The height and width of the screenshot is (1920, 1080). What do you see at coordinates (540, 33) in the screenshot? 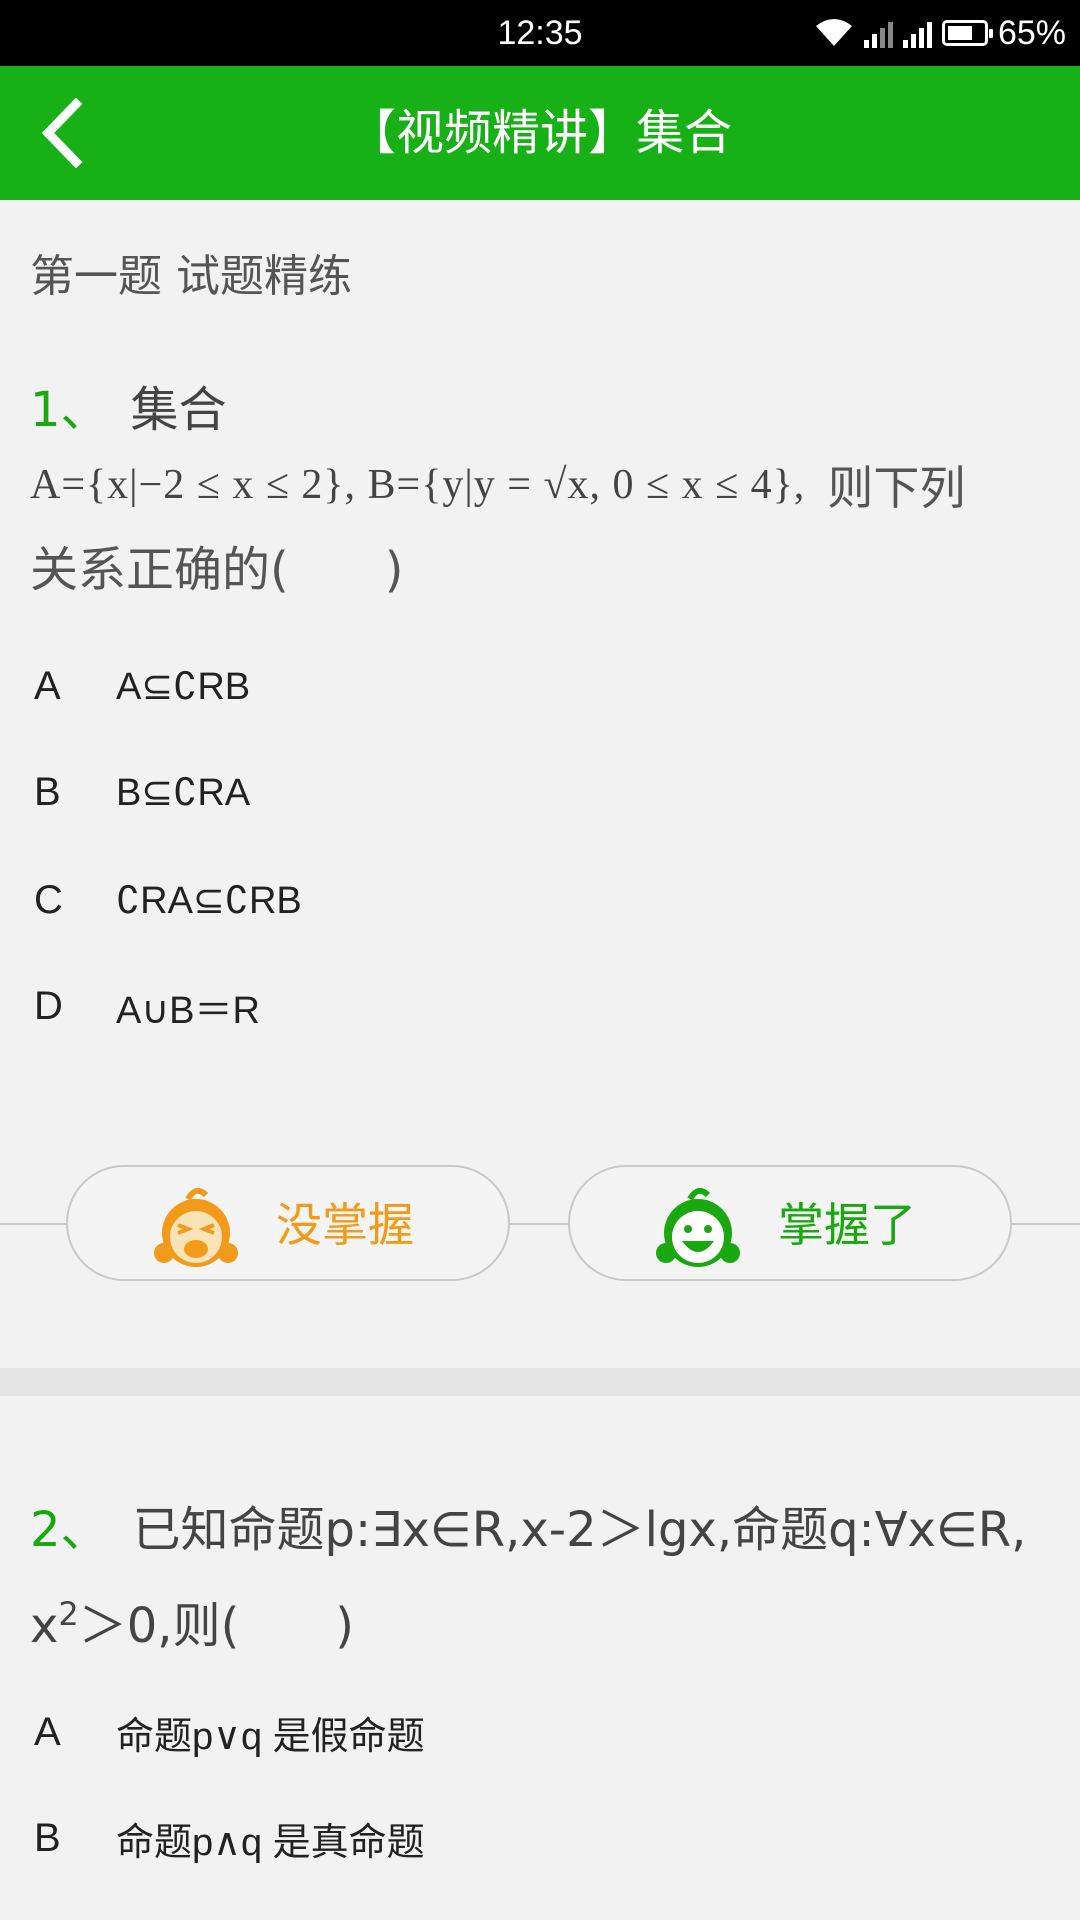
I see `status-bar: 12:35 65%` at bounding box center [540, 33].